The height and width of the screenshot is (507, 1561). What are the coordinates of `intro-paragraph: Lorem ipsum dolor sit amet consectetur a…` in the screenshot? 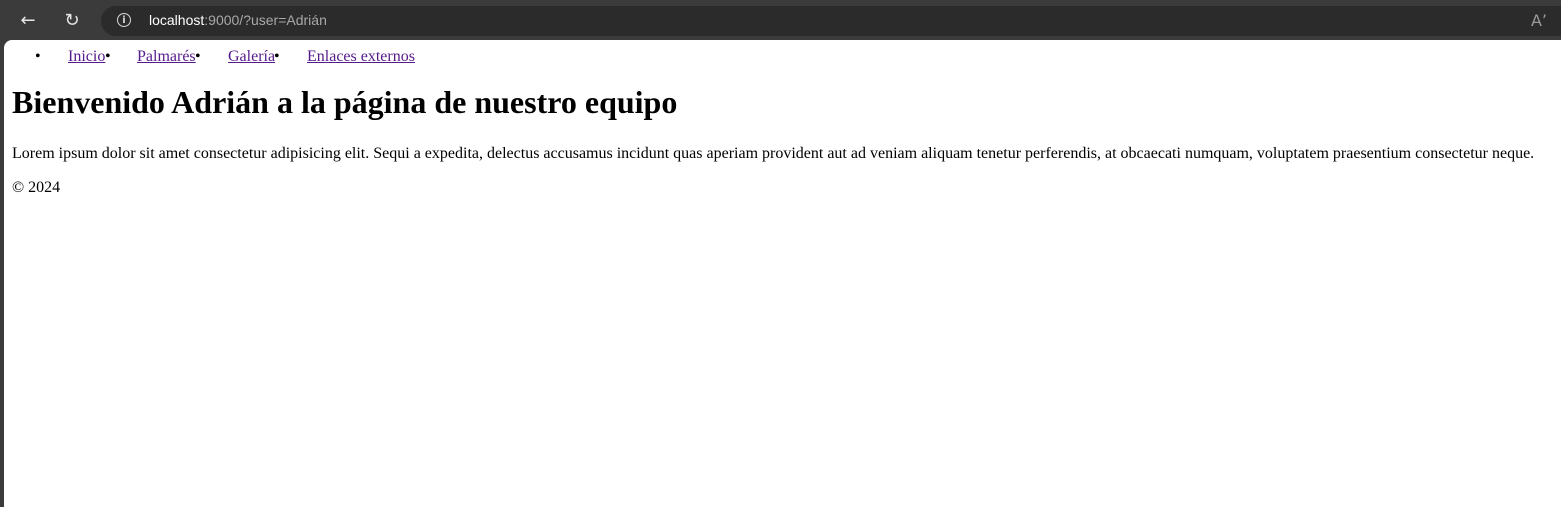 It's located at (773, 153).